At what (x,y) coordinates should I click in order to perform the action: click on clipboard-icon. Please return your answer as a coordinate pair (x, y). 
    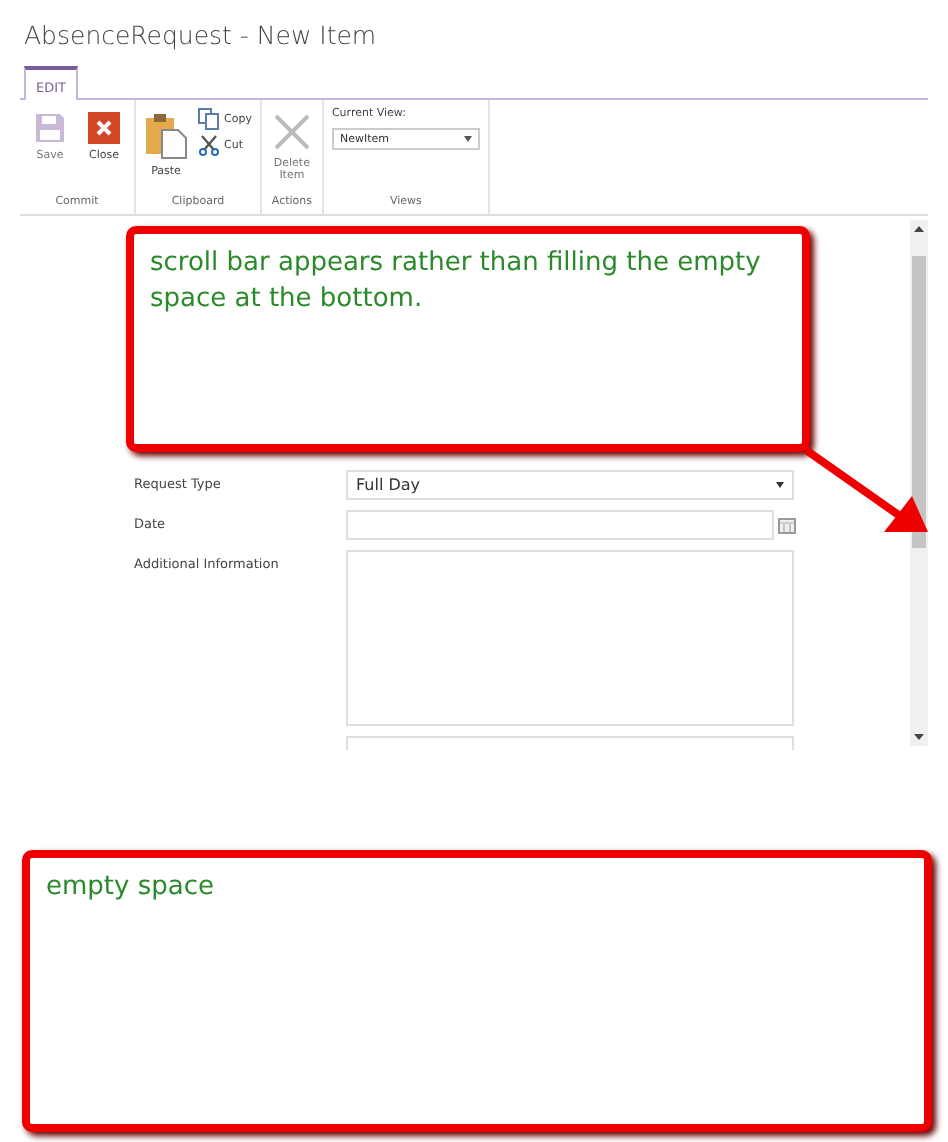
    Looking at the image, I should click on (166, 136).